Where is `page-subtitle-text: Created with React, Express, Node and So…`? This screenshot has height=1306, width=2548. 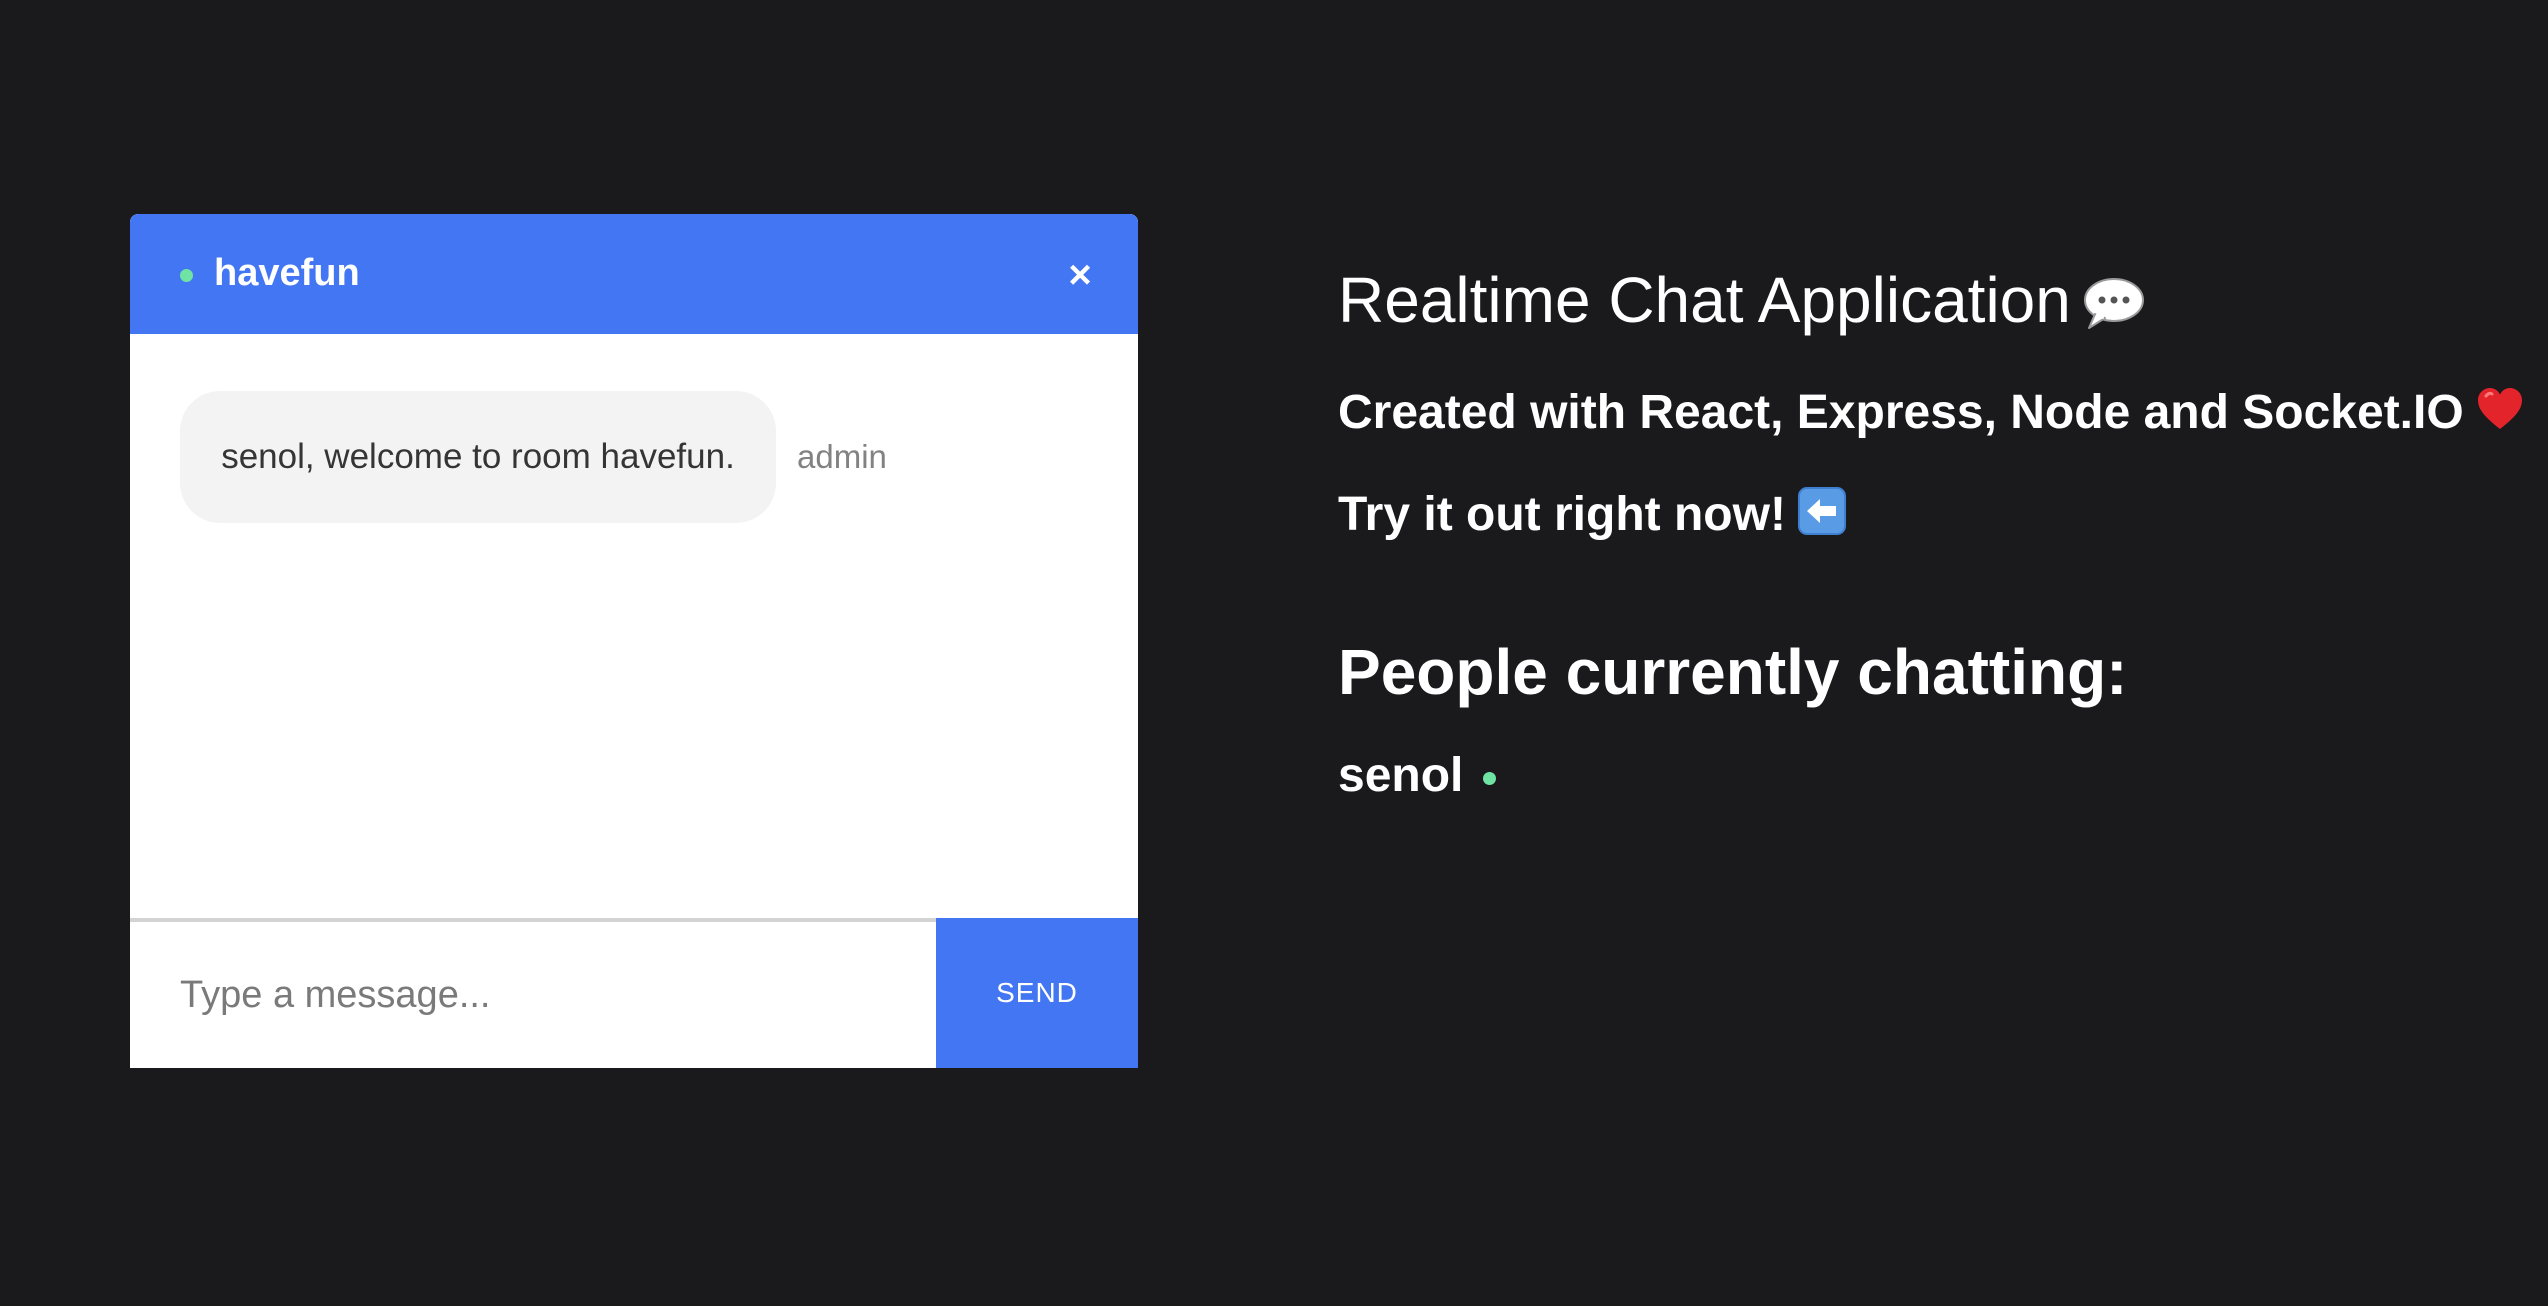
page-subtitle-text: Created with React, Express, Node and So… is located at coordinates (1901, 412).